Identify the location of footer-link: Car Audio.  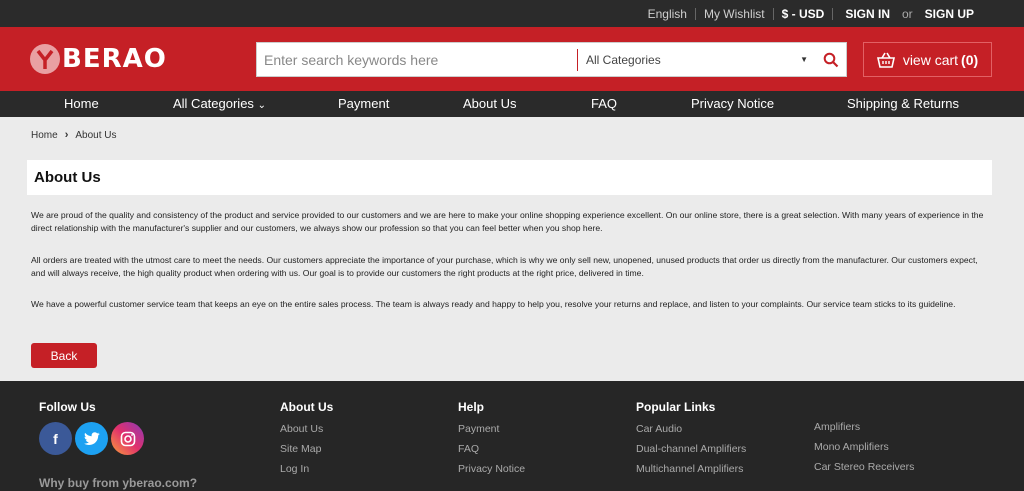
(691, 432).